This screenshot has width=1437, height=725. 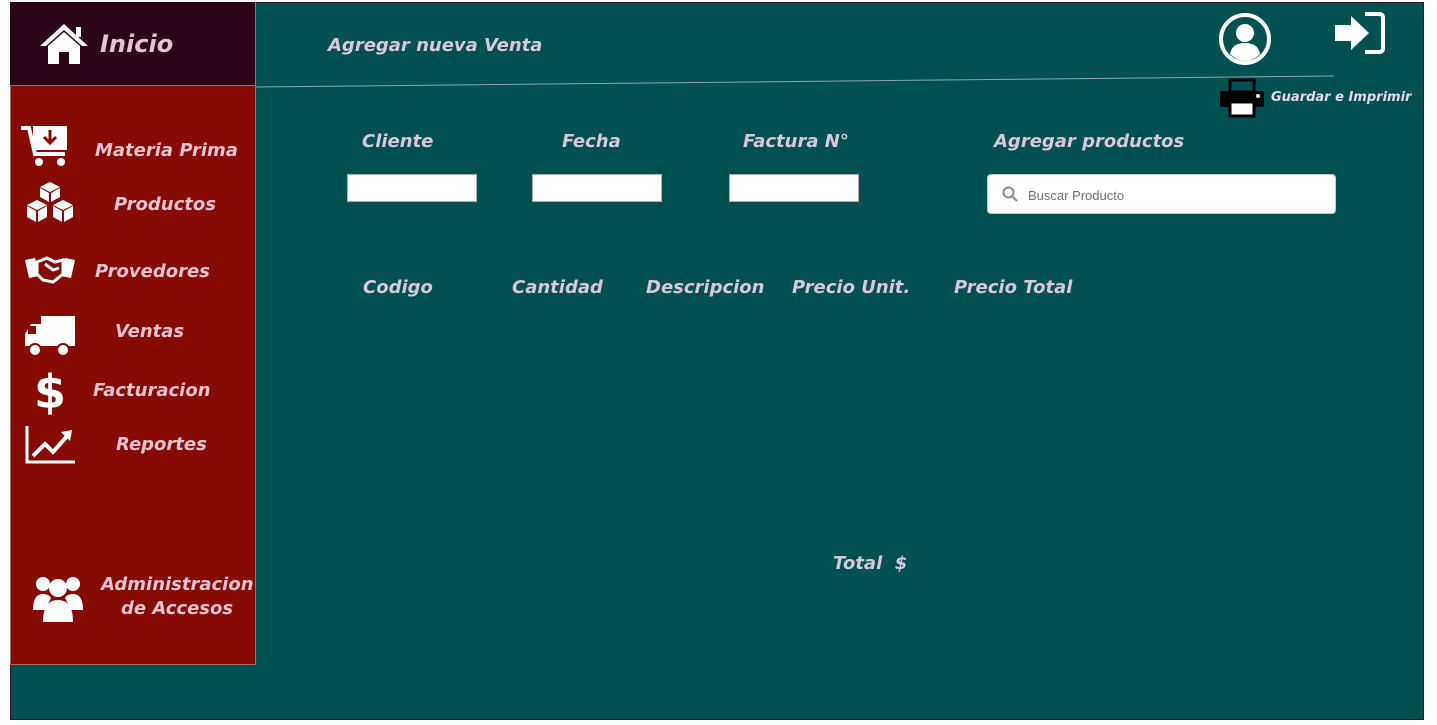 What do you see at coordinates (177, 584) in the screenshot?
I see `sidebar-item-label: Administracion` at bounding box center [177, 584].